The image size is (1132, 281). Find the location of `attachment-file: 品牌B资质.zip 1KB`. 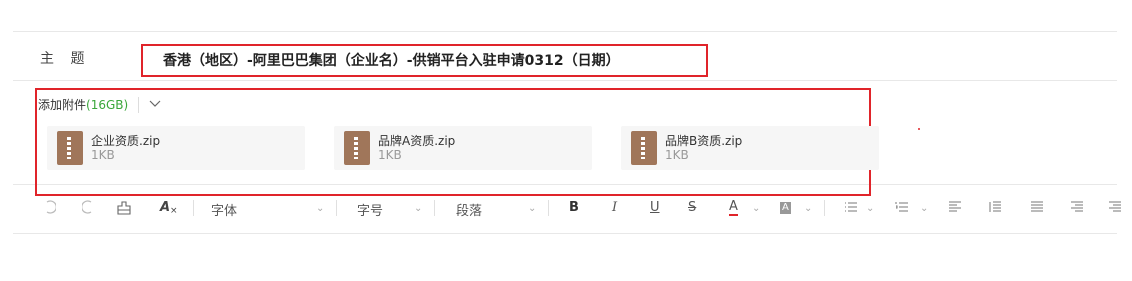

attachment-file: 品牌B资质.zip 1KB is located at coordinates (750, 148).